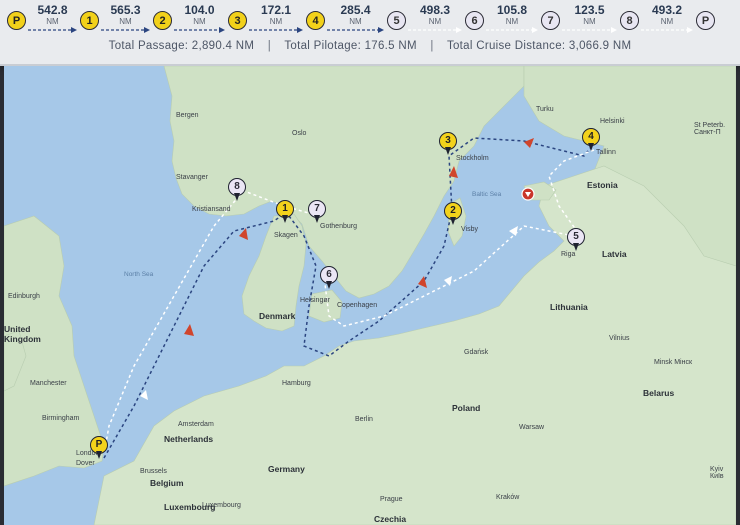 This screenshot has width=740, height=525. What do you see at coordinates (614, 254) in the screenshot?
I see `country-label: Latvia` at bounding box center [614, 254].